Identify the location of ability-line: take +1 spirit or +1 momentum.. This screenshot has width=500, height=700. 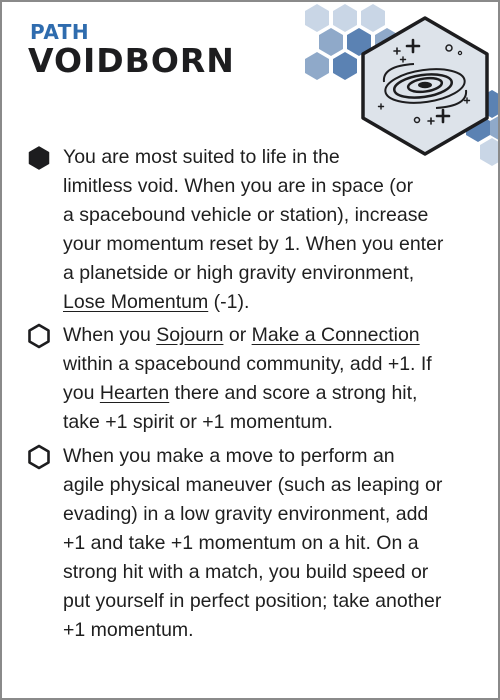
(198, 422).